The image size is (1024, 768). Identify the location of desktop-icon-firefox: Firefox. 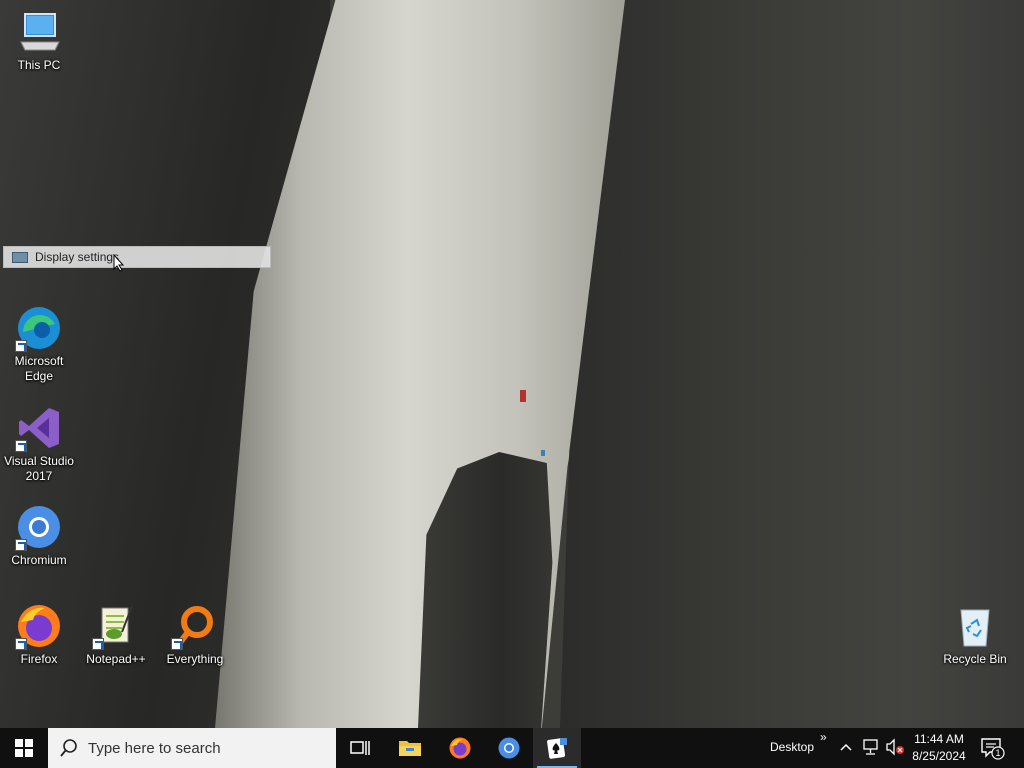
(39, 634).